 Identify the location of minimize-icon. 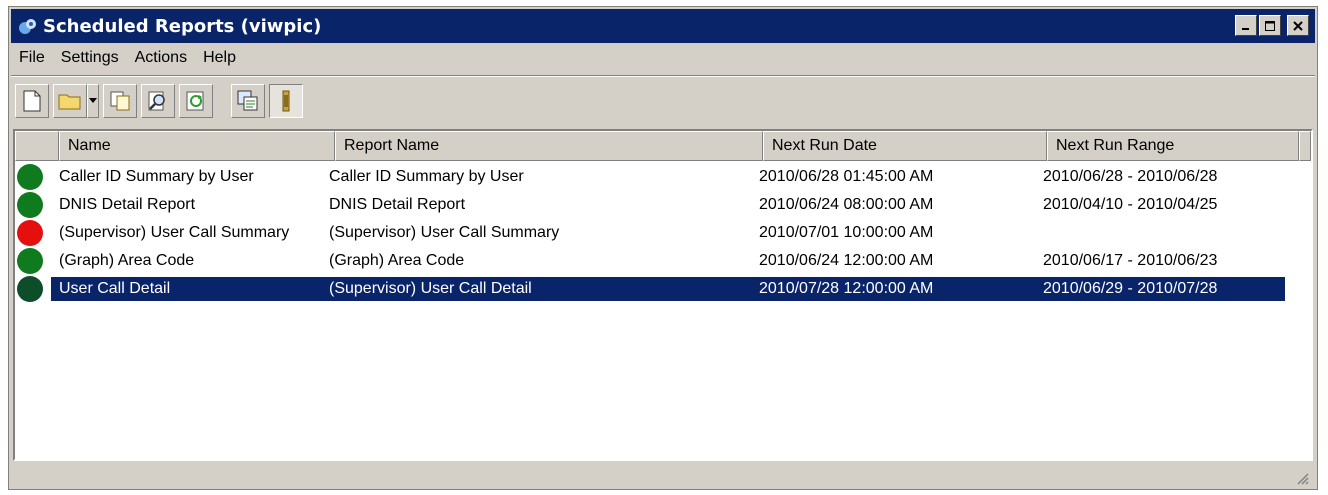
(1245, 28).